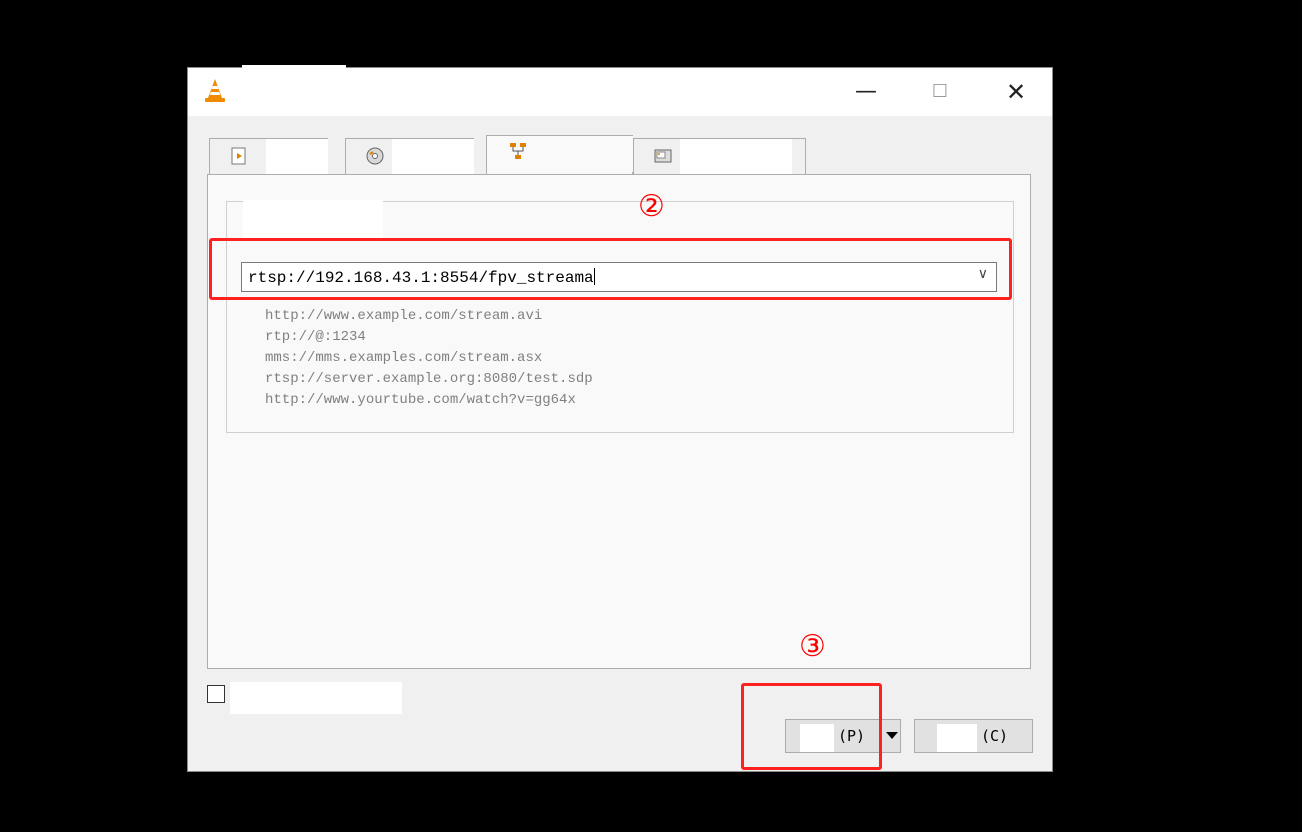  I want to click on title-bar: — ☐ ✕, so click(620, 90).